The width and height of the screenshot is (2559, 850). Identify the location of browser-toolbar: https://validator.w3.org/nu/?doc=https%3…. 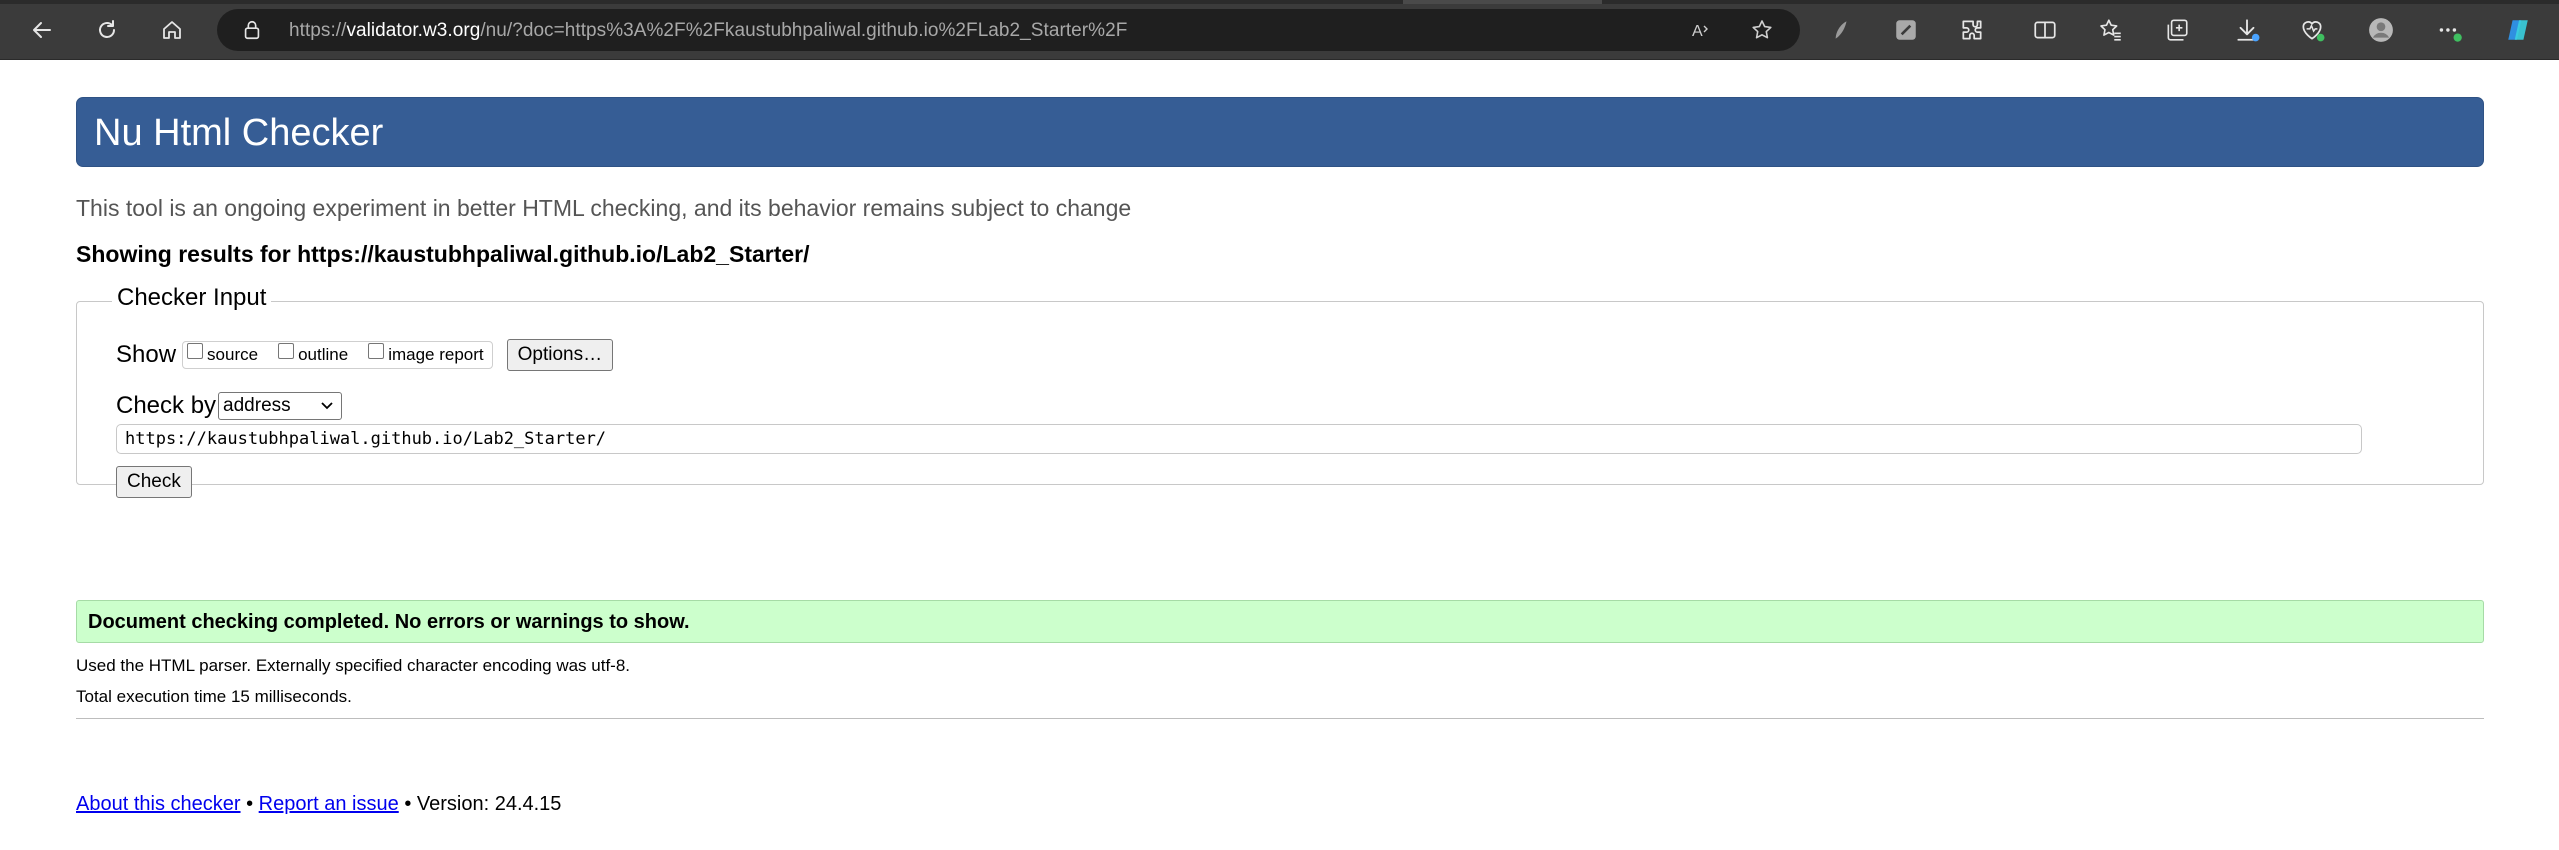
(1279, 30).